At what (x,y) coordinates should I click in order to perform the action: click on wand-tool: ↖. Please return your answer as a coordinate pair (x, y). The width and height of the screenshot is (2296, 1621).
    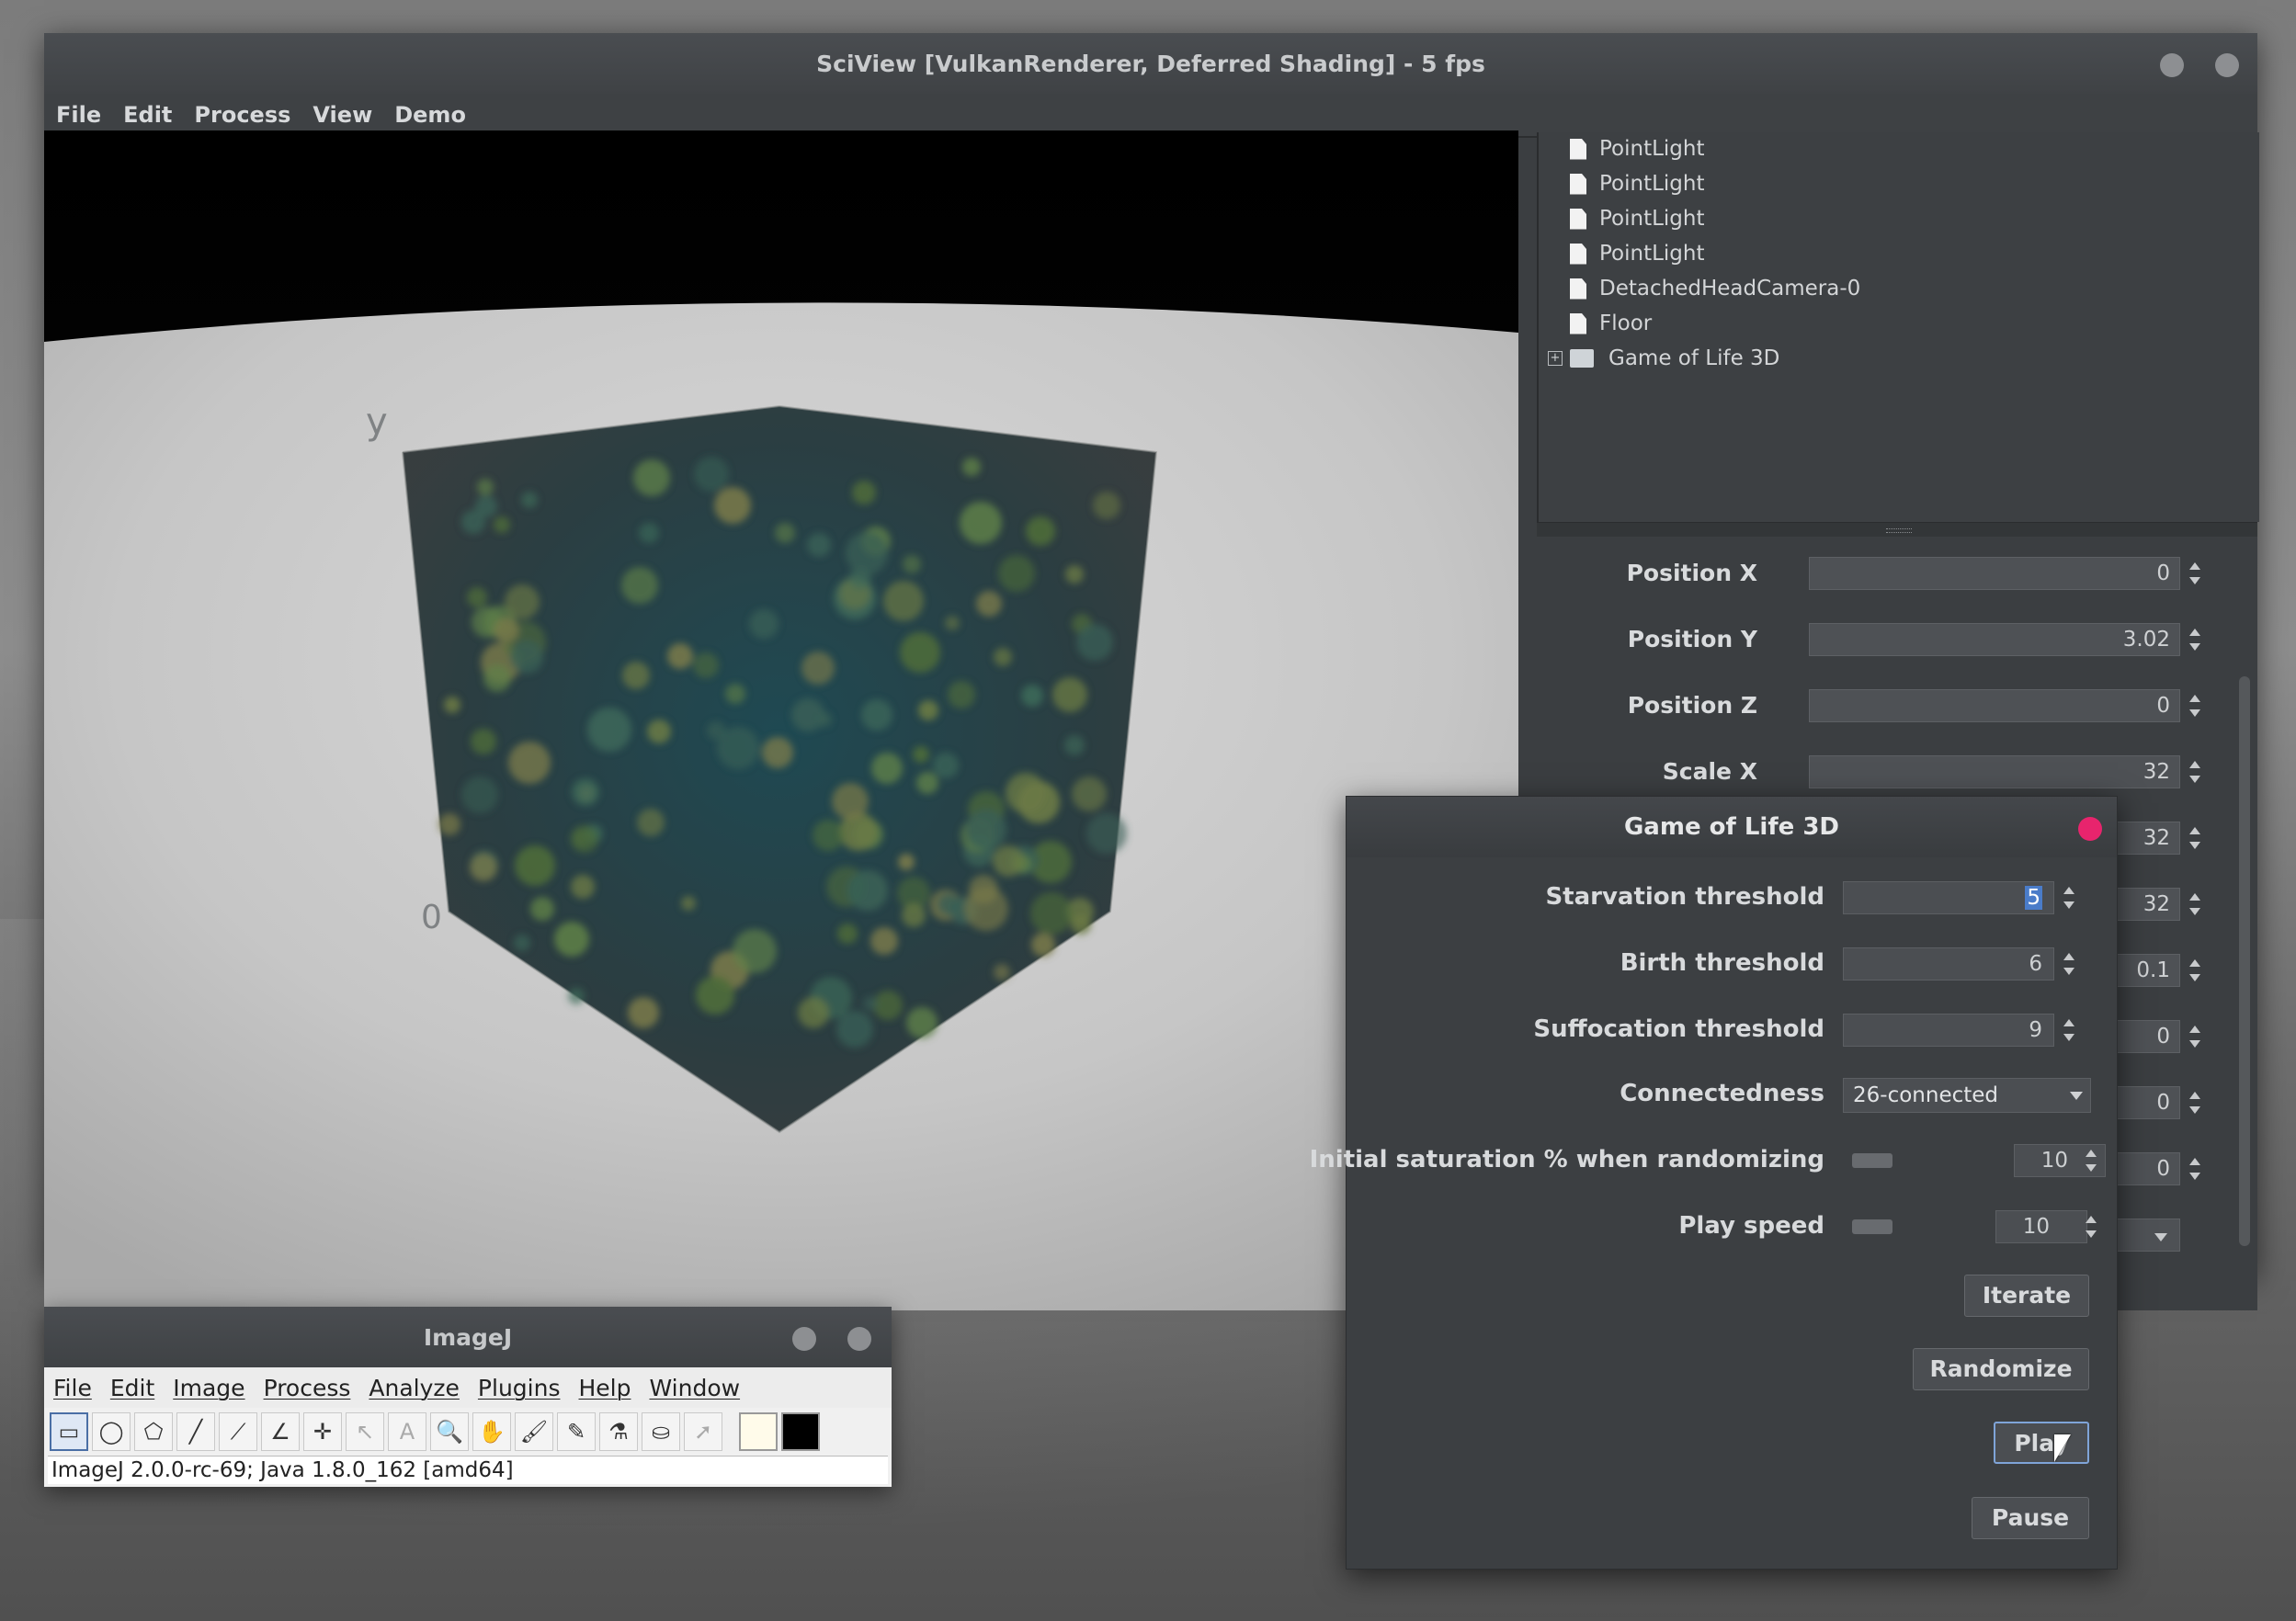
    Looking at the image, I should click on (365, 1431).